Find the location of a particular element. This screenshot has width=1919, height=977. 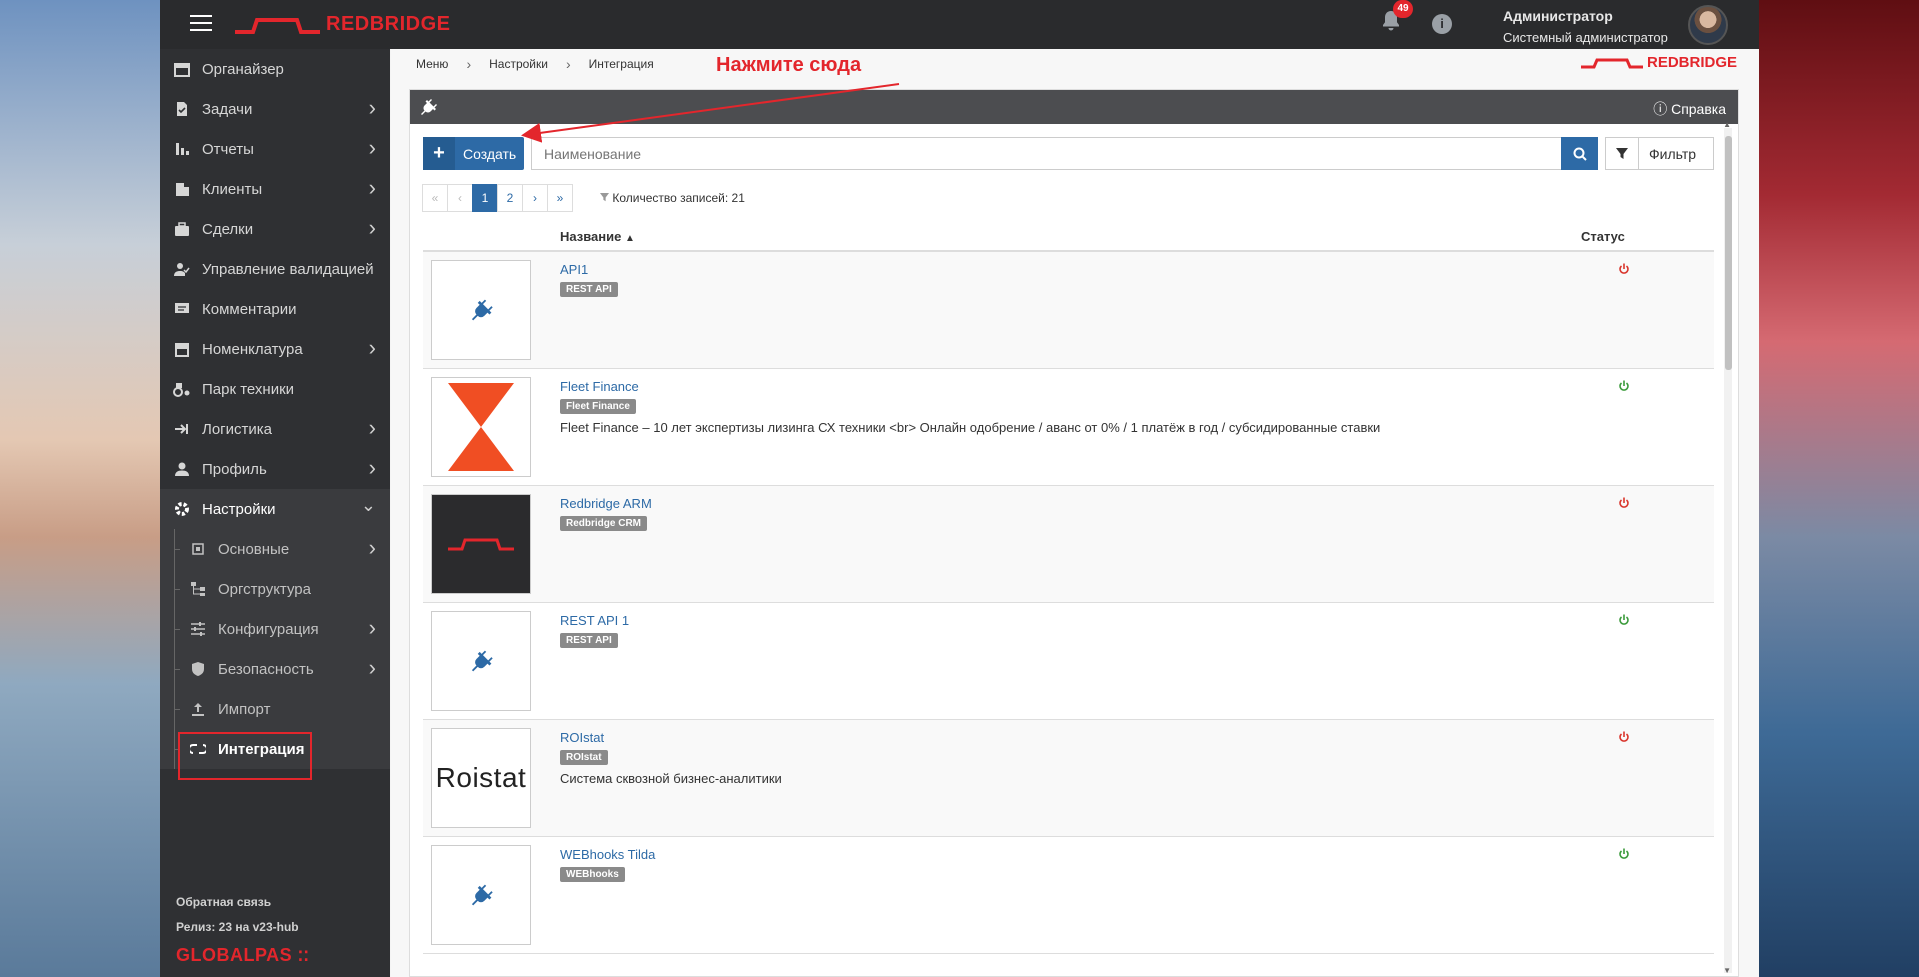

roistat-logo: Roistat is located at coordinates (481, 778).